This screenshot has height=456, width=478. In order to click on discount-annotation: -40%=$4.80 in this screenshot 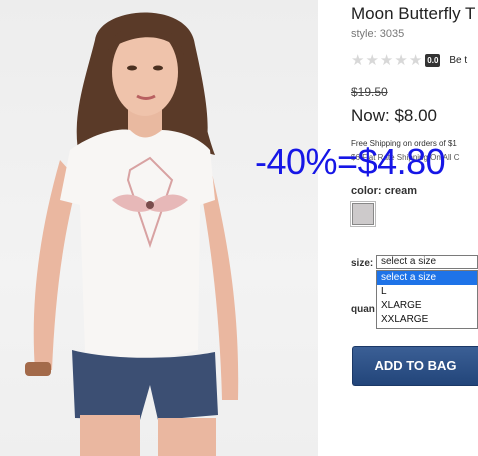, I will do `click(350, 161)`.